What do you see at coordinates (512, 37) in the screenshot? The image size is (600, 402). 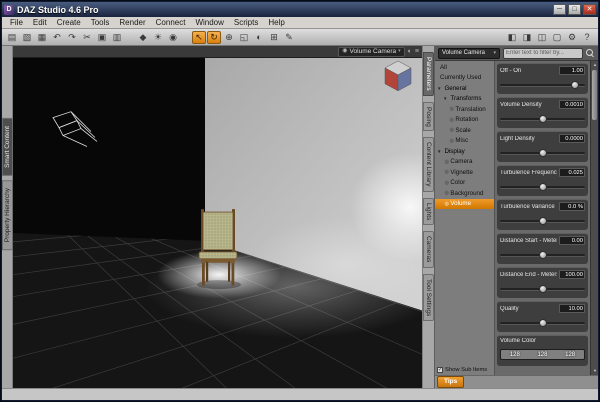 I see `layout-icon: ◧` at bounding box center [512, 37].